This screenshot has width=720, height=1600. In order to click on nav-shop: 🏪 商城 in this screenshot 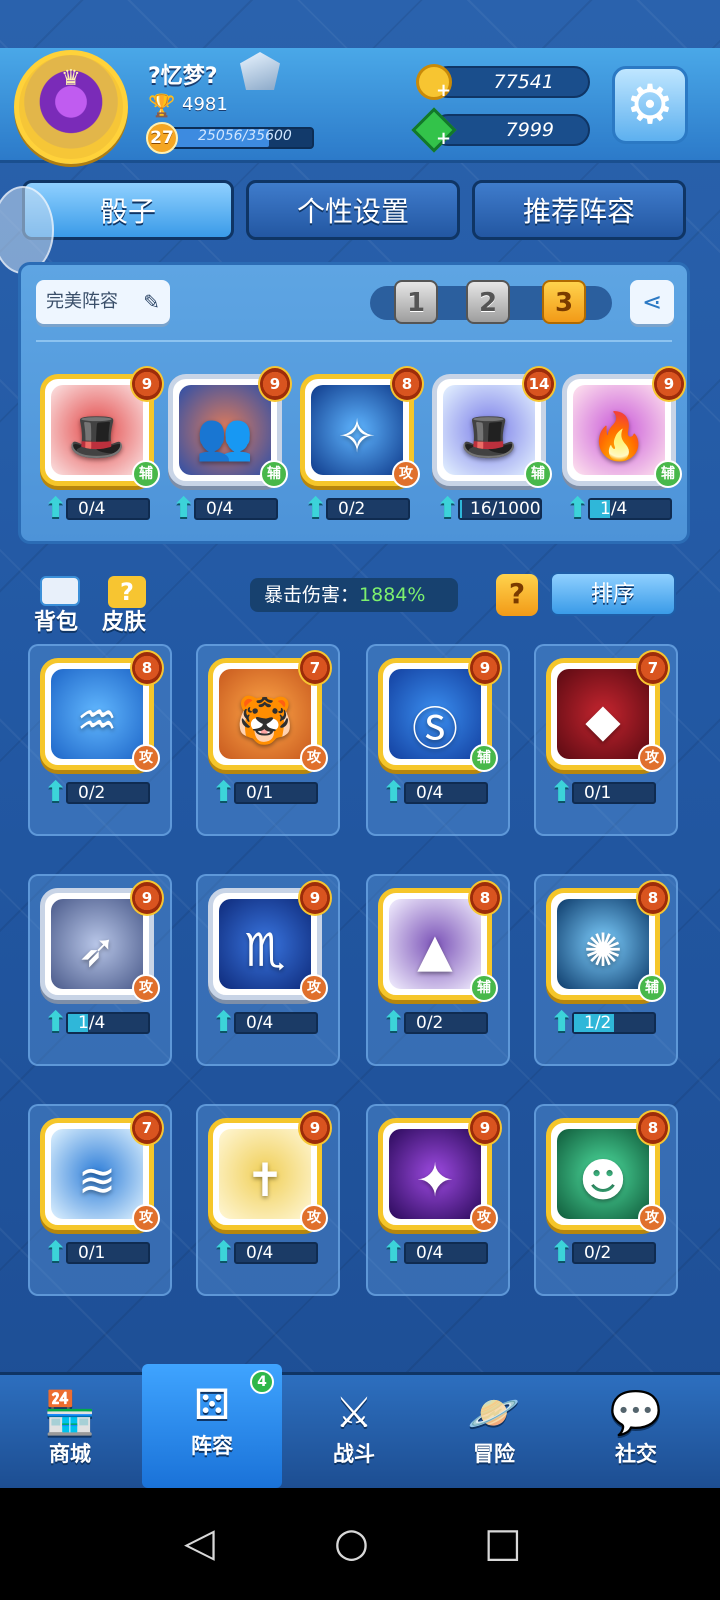, I will do `click(70, 1430)`.